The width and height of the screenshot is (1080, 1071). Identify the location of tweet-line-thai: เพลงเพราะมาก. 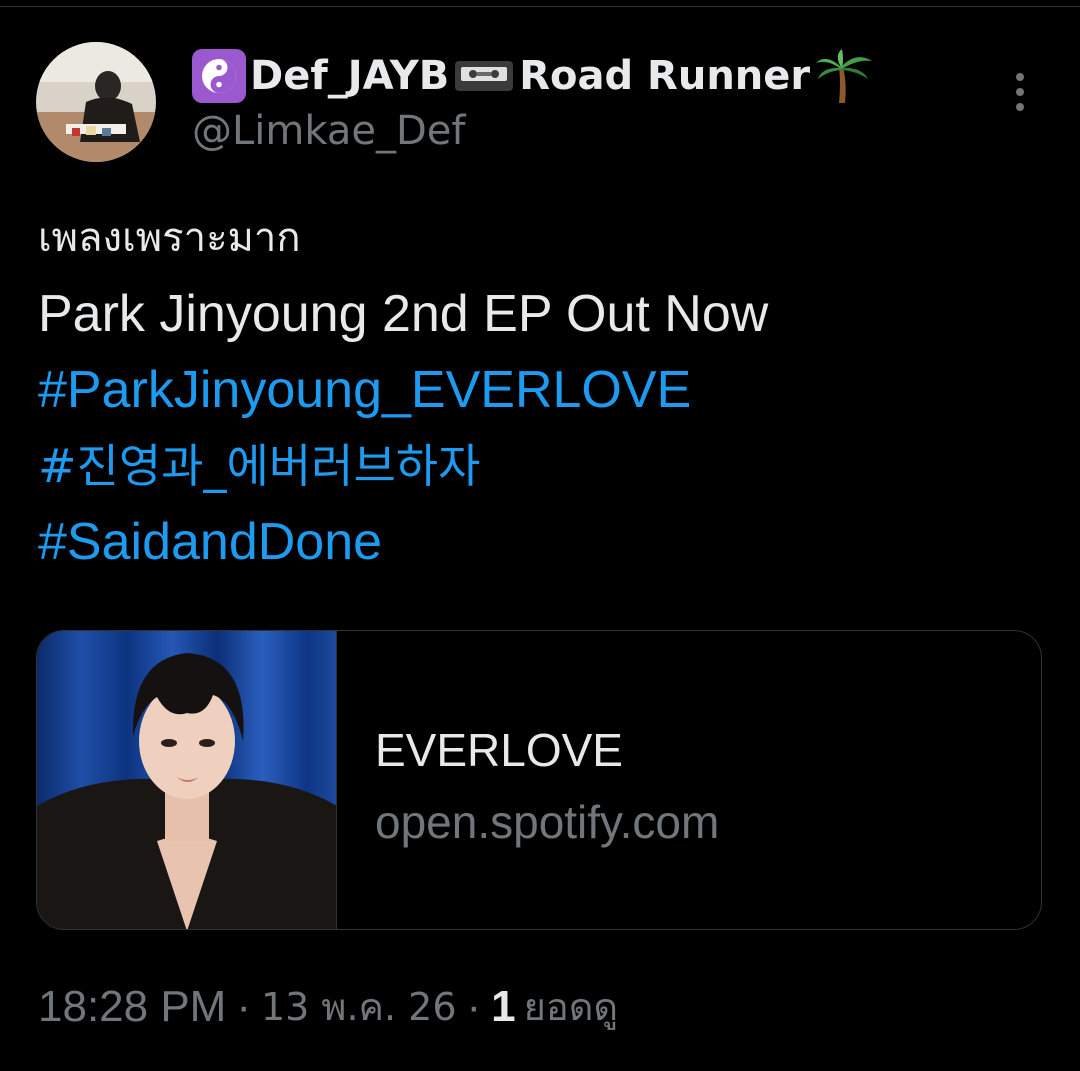
(169, 238).